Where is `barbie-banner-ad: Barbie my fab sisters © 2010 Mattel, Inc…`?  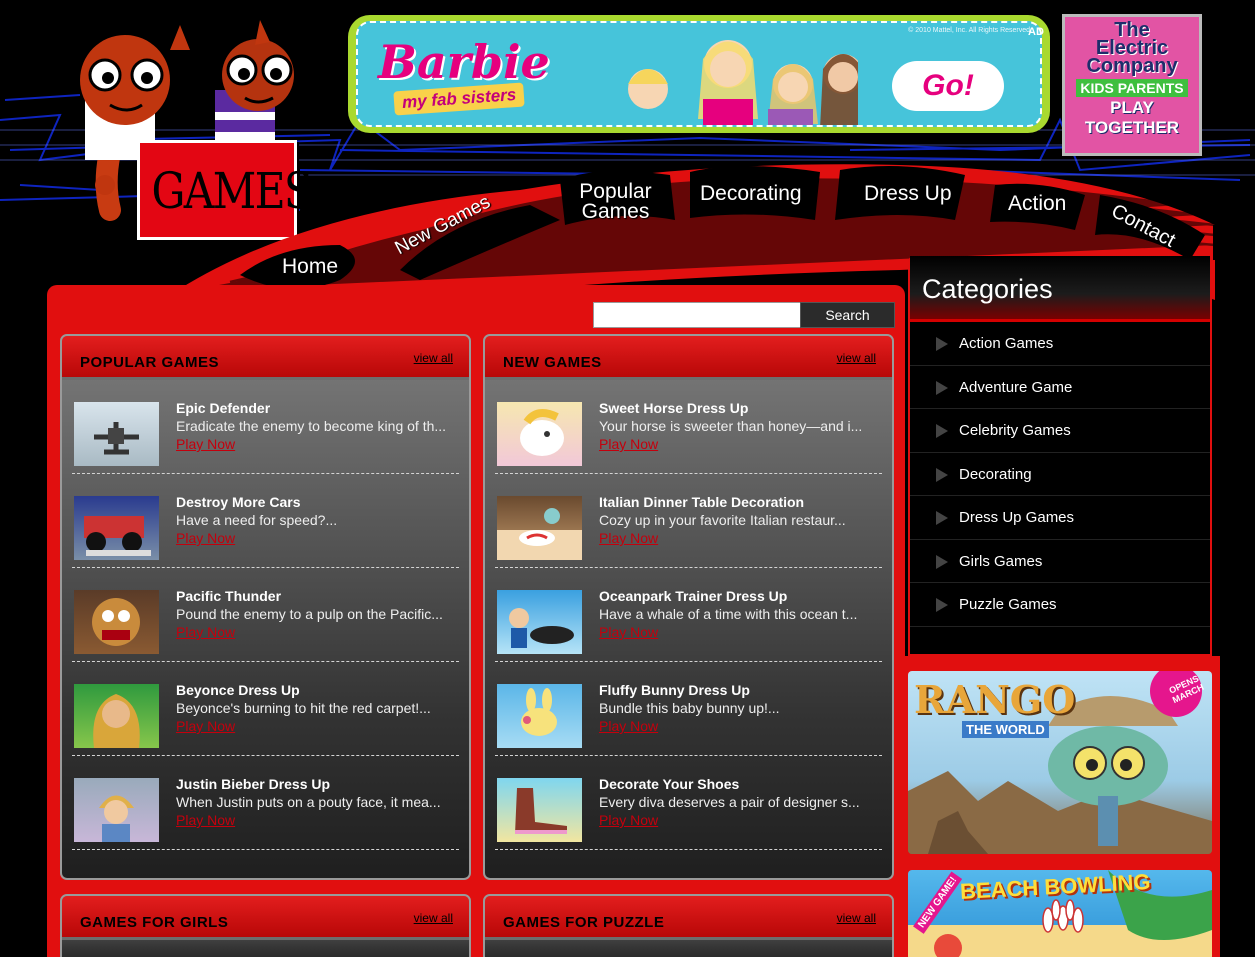 barbie-banner-ad: Barbie my fab sisters © 2010 Mattel, Inc… is located at coordinates (699, 74).